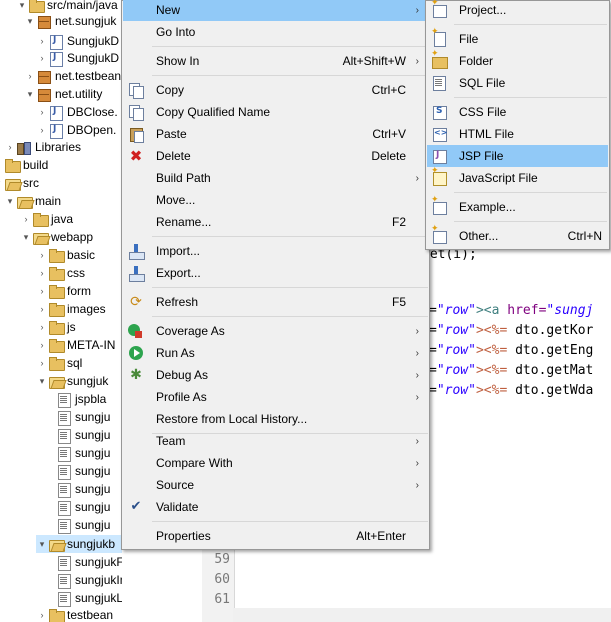 This screenshot has height=622, width=611. What do you see at coordinates (65, 255) in the screenshot?
I see `tree-item-basic: › basic` at bounding box center [65, 255].